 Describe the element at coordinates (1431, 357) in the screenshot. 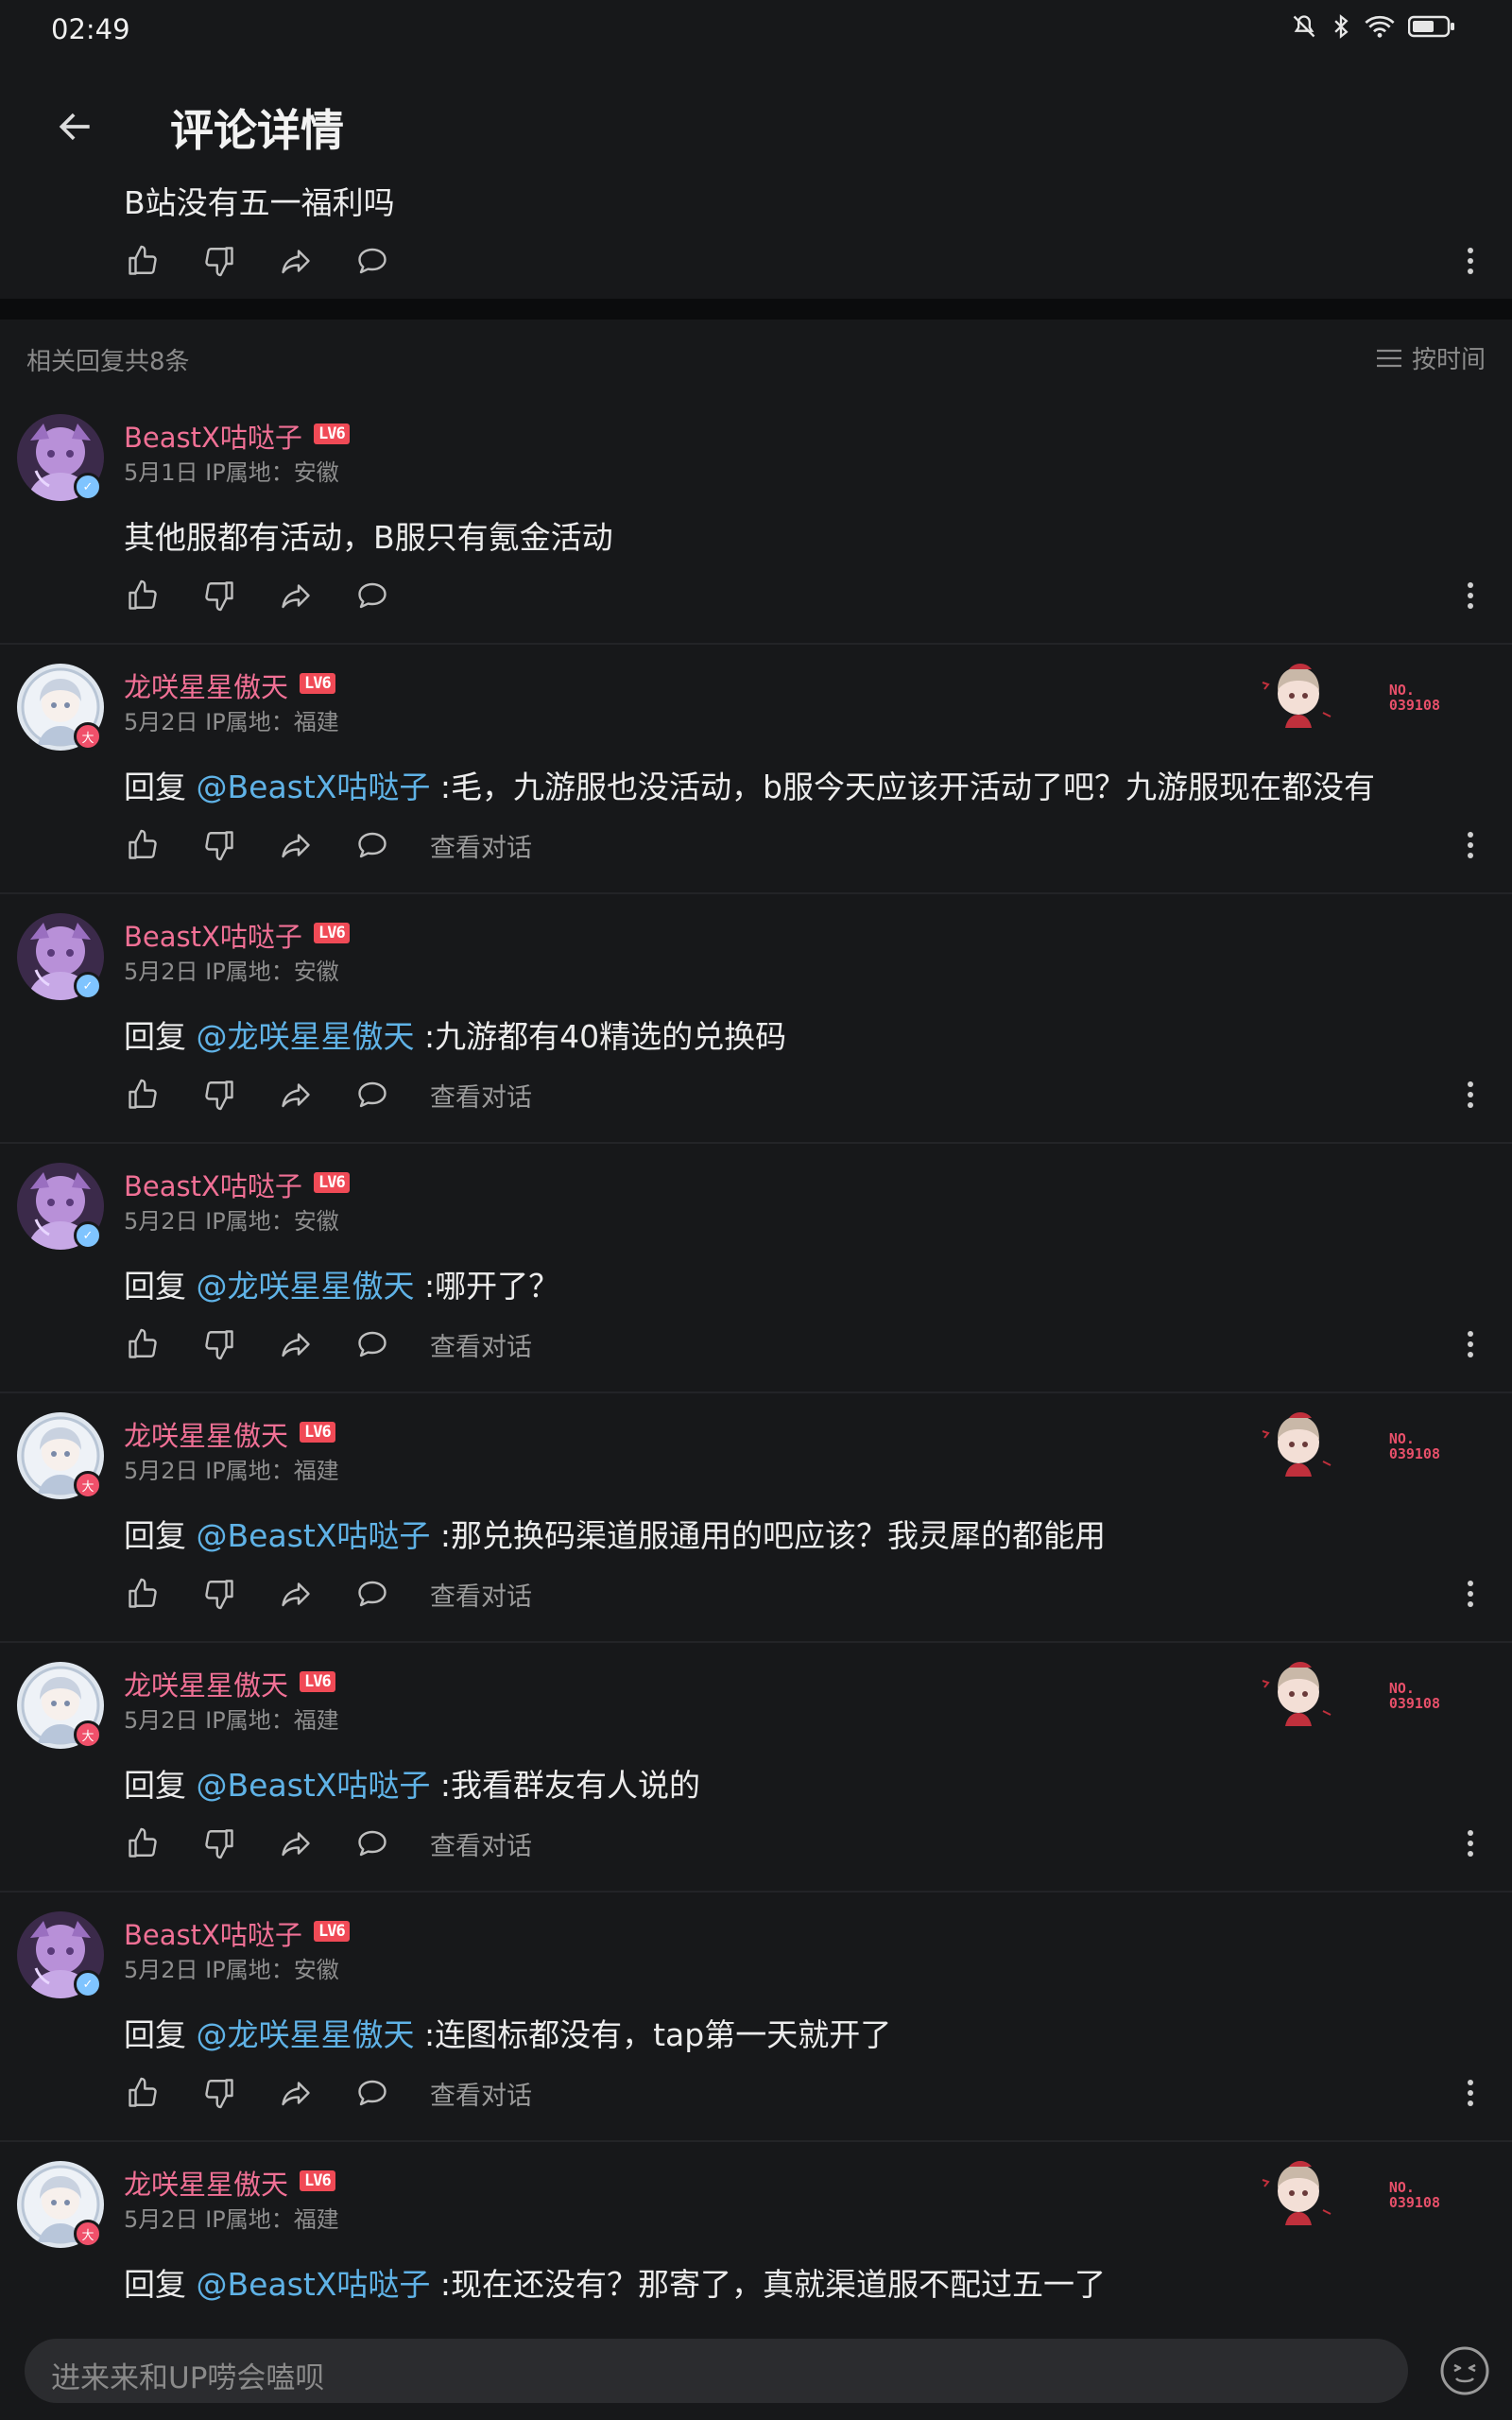

I see `sort-button: 按时间` at that location.